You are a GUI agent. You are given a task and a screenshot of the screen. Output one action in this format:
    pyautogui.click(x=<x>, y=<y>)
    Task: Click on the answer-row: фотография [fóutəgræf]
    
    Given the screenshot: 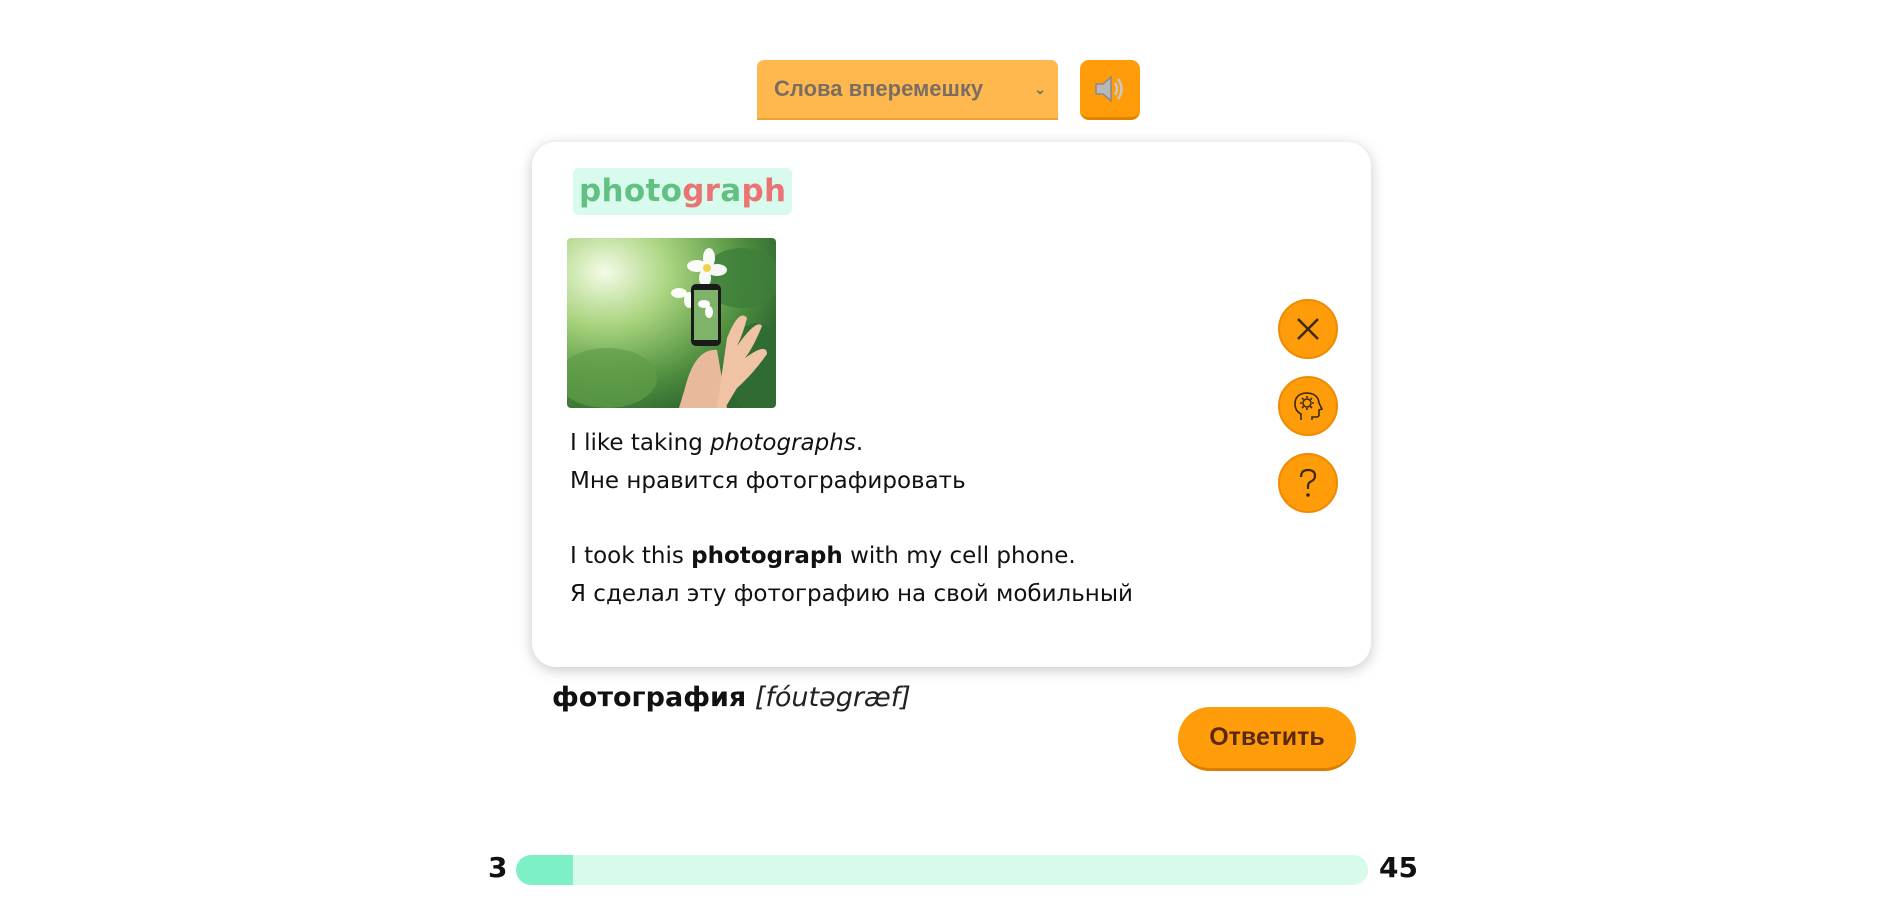 What is the action you would take?
    pyautogui.click(x=731, y=697)
    